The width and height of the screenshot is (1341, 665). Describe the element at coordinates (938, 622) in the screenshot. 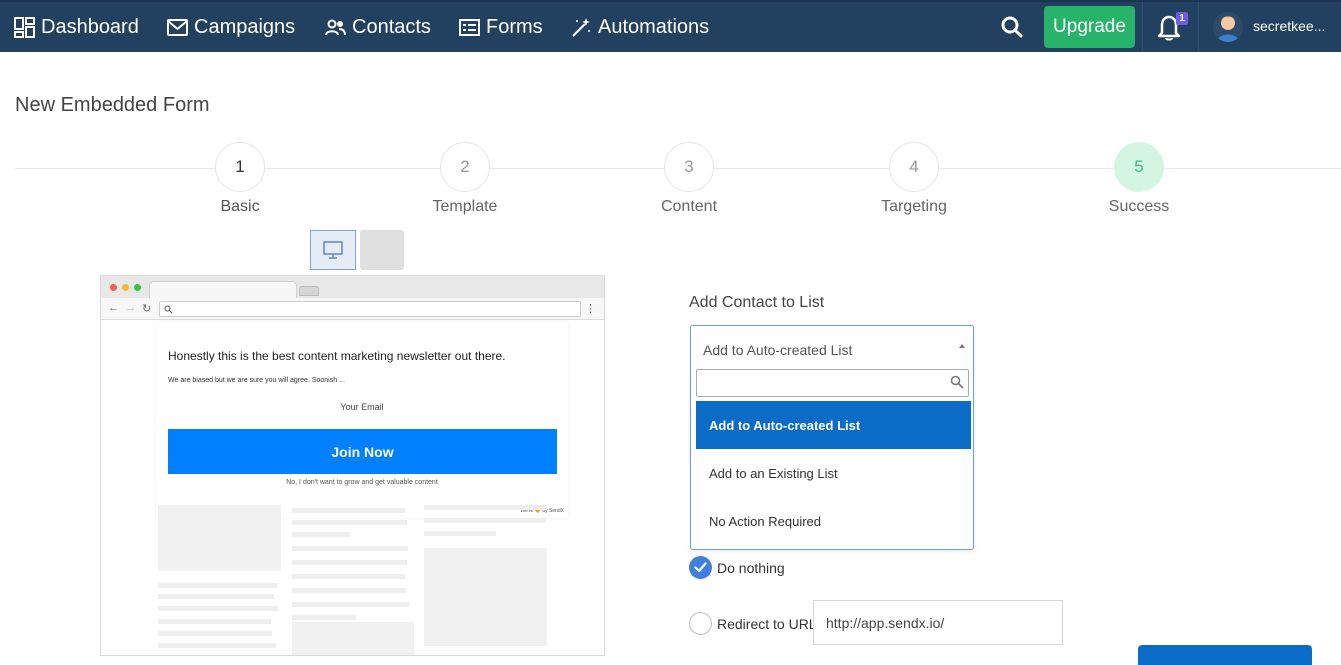

I see `redirect-url-input` at that location.